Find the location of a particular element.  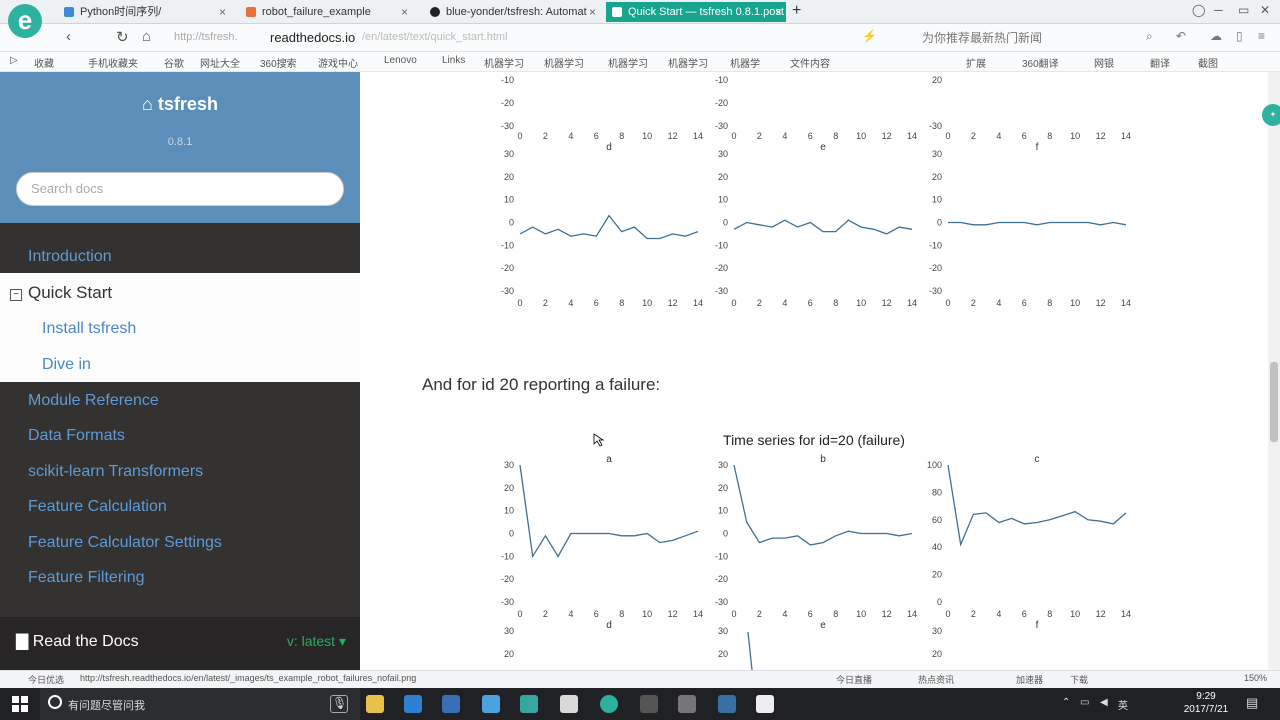

bookmark-item: 游戏中心 is located at coordinates (338, 62).